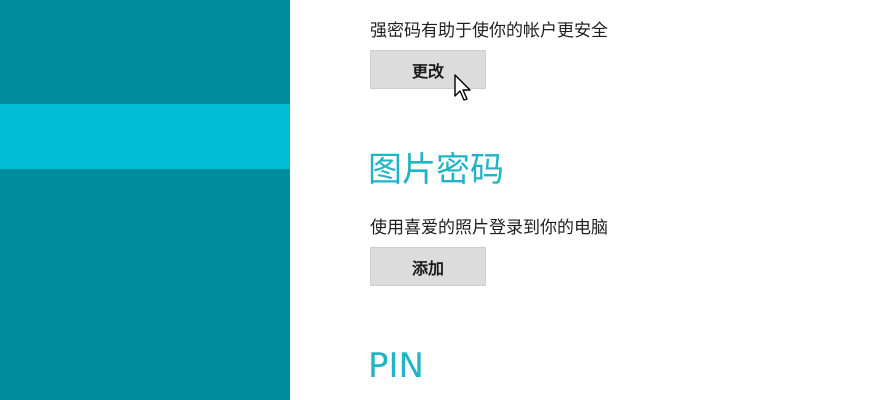 The height and width of the screenshot is (400, 889). Describe the element at coordinates (428, 266) in the screenshot. I see `add-picture-password-button: 添加` at that location.